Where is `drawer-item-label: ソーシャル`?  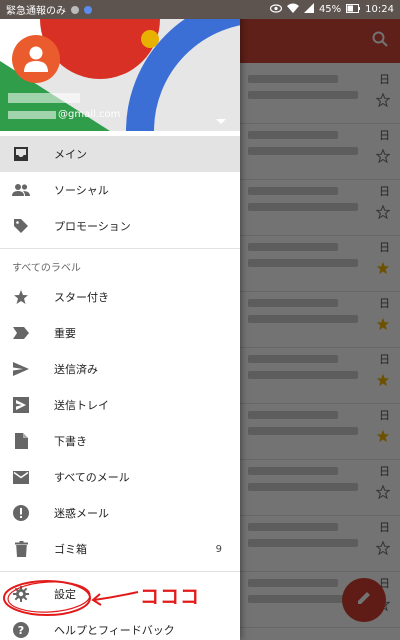 drawer-item-label: ソーシャル is located at coordinates (81, 190).